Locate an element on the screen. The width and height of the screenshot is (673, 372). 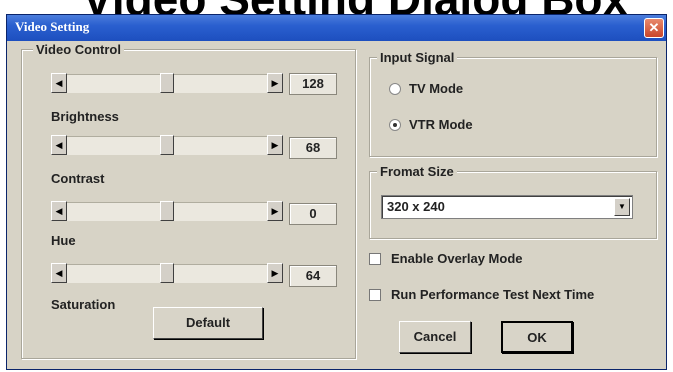
close-icon: ✕ is located at coordinates (654, 27).